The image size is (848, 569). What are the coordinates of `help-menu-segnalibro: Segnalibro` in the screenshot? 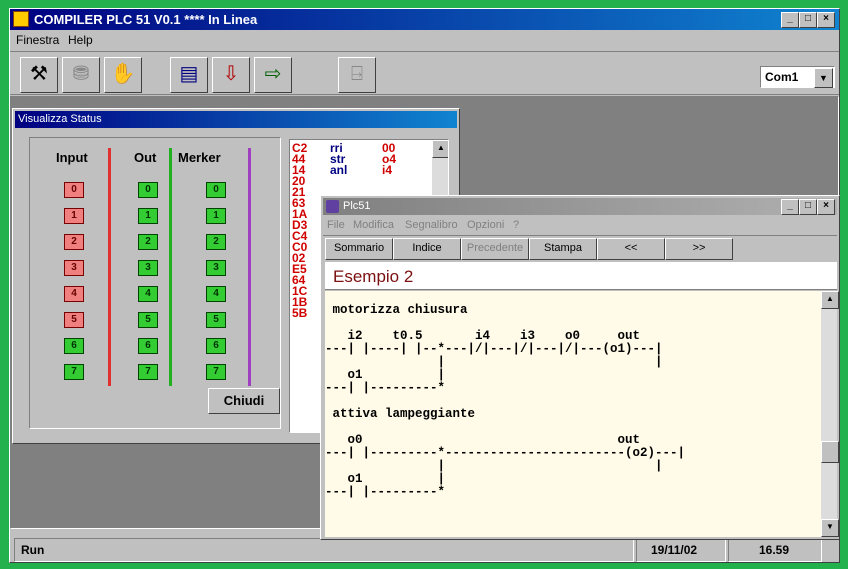 It's located at (431, 225).